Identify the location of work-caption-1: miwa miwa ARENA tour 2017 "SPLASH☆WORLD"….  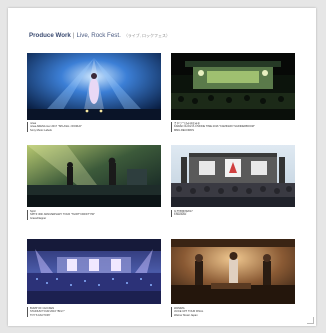
(98, 127).